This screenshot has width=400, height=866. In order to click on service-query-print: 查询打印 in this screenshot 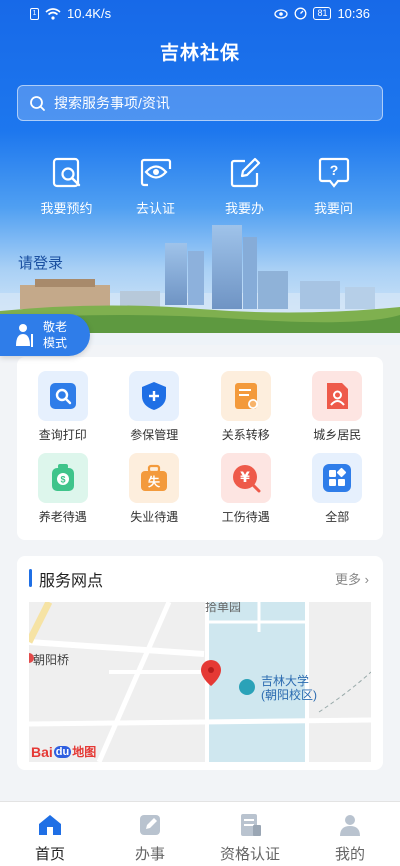, I will do `click(63, 407)`.